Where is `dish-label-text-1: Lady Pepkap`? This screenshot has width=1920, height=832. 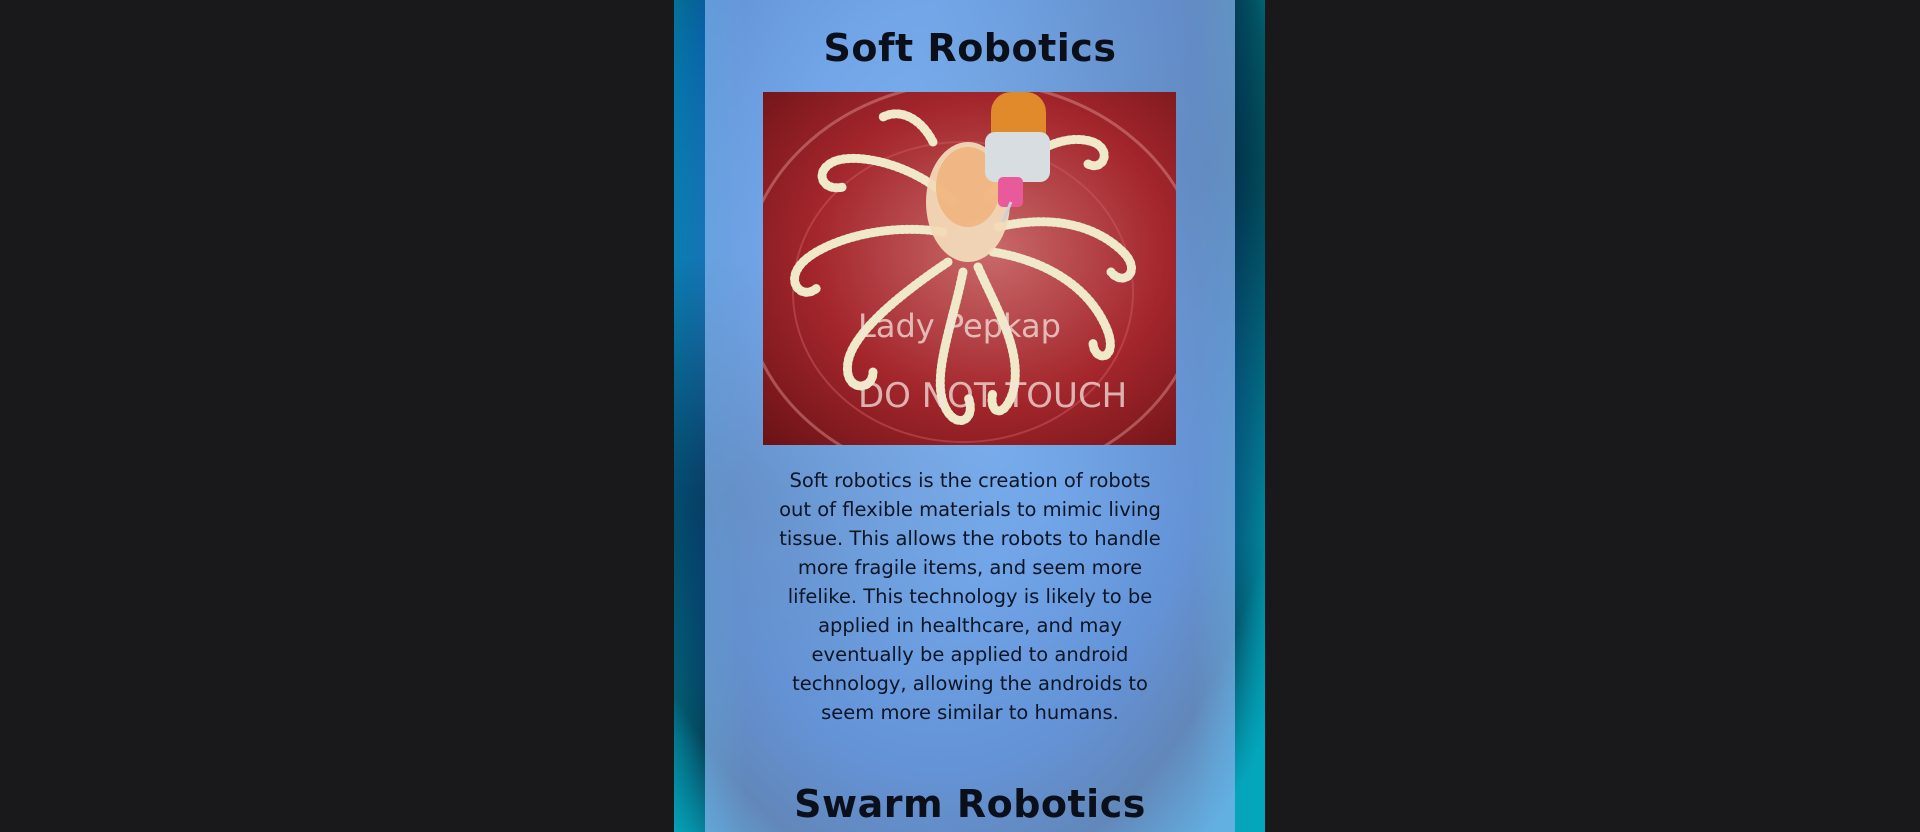
dish-label-text-1: Lady Pepkap is located at coordinates (959, 326).